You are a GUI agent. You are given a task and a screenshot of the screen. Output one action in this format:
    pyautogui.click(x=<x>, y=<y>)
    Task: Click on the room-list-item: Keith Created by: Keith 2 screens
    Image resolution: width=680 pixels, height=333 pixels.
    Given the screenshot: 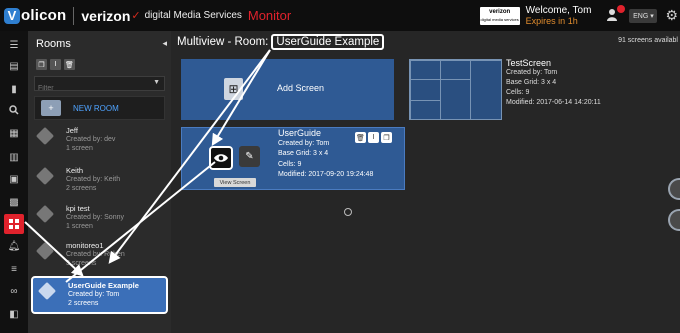 What is the action you would take?
    pyautogui.click(x=99, y=181)
    